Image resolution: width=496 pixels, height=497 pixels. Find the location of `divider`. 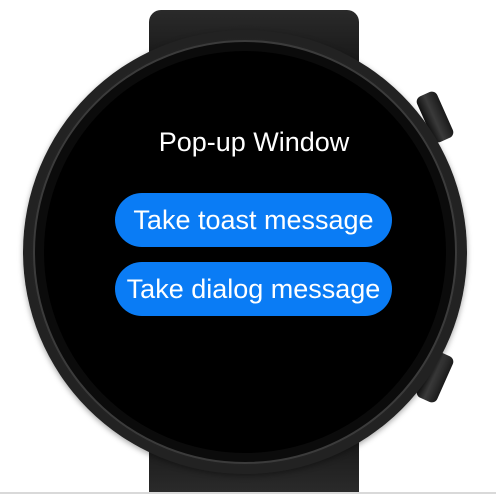

divider is located at coordinates (248, 493).